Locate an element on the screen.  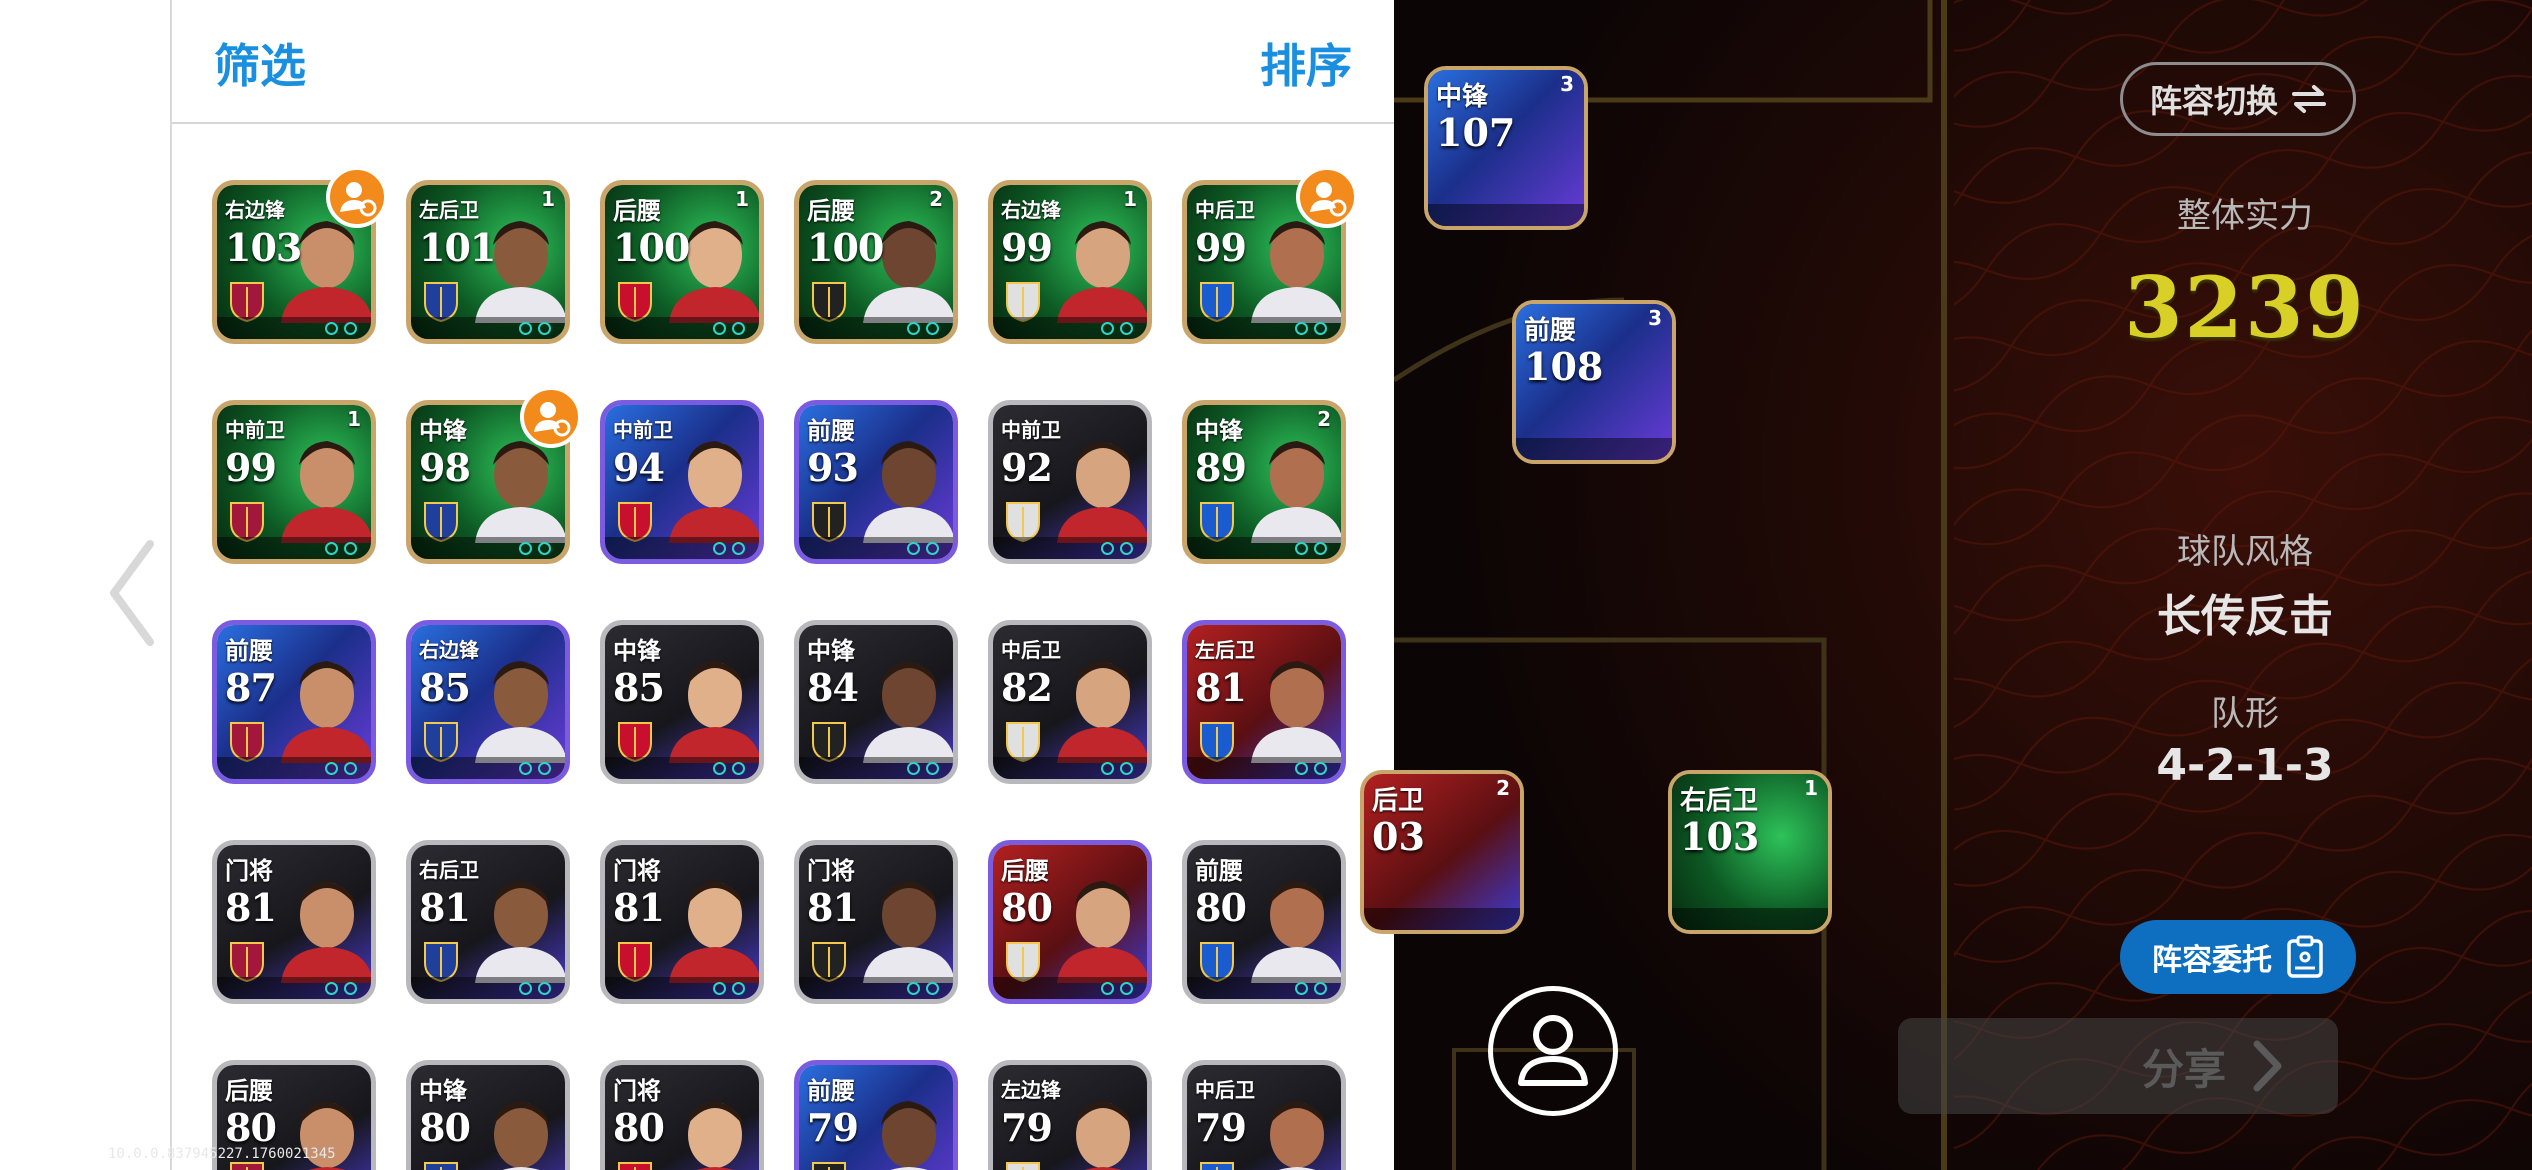
player-rating: 100 is located at coordinates (651, 247).